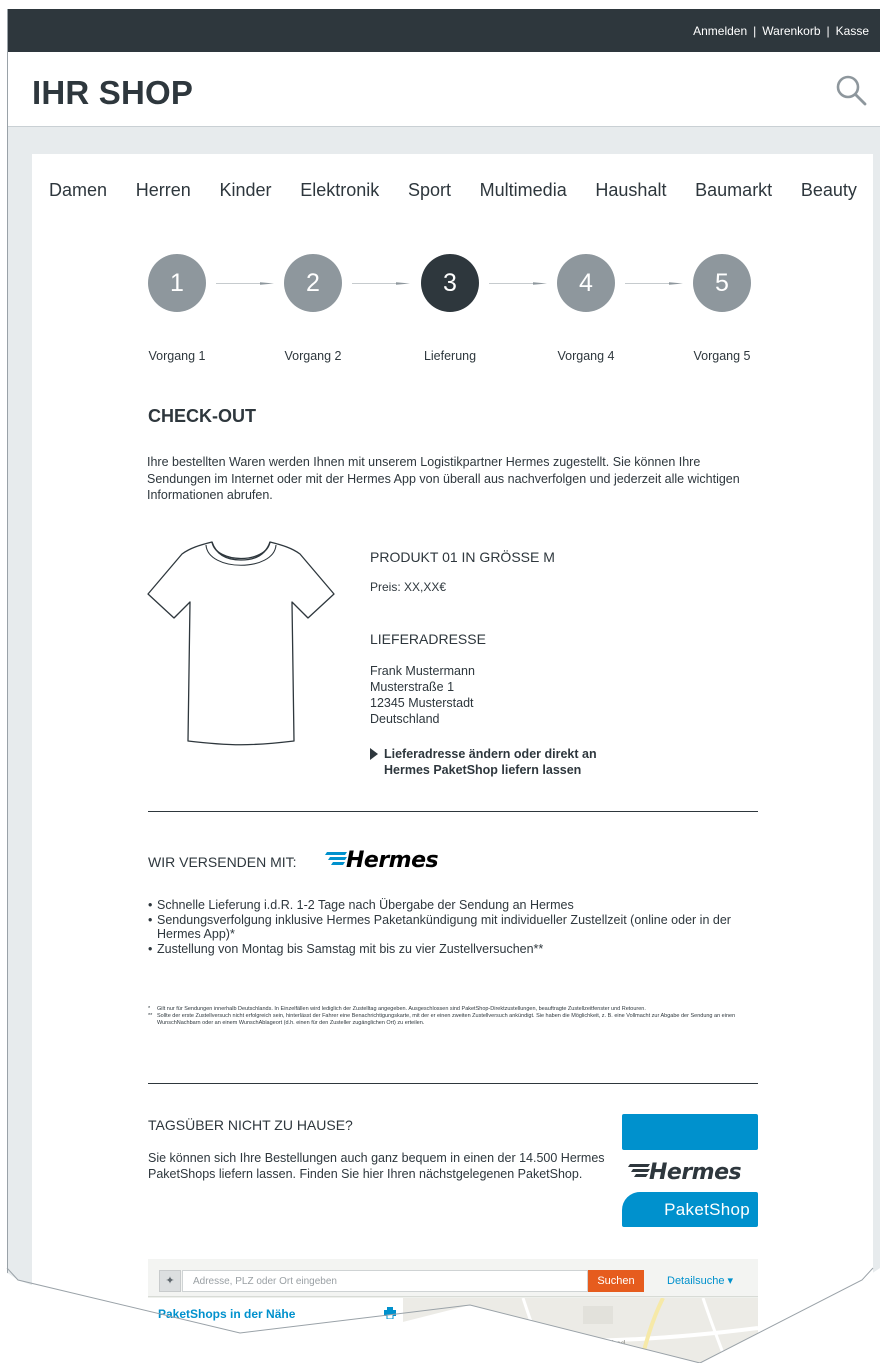 The height and width of the screenshot is (1363, 880). Describe the element at coordinates (313, 356) in the screenshot. I see `step-2-label: Vorgang 2` at that location.